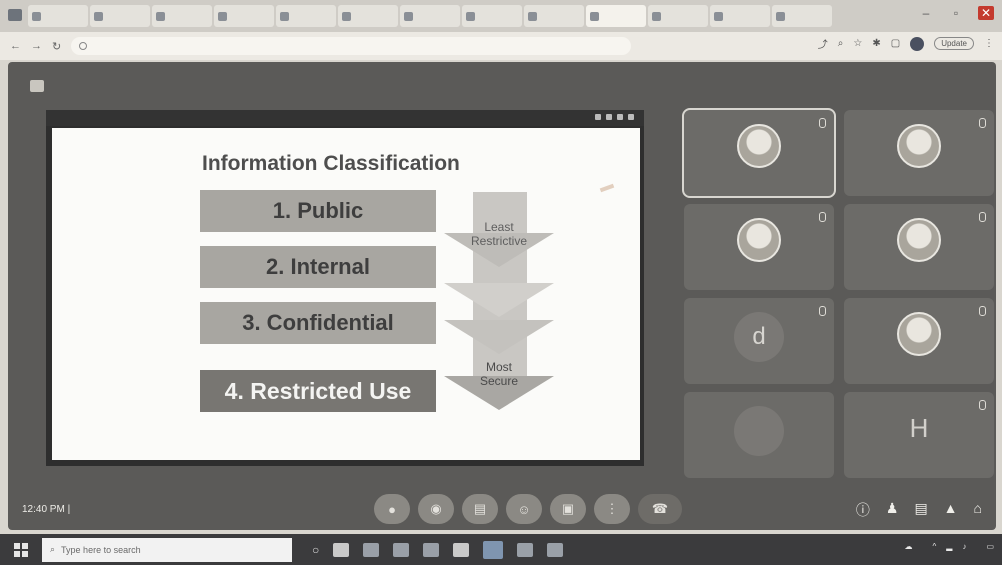 The image size is (1002, 565). I want to click on cortana-icon: ○, so click(315, 550).